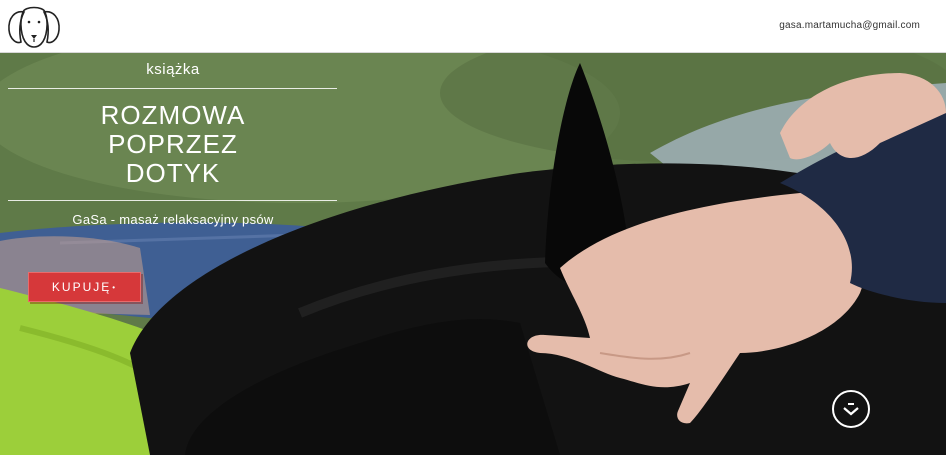 The height and width of the screenshot is (455, 946). Describe the element at coordinates (172, 88) in the screenshot. I see `divider-top` at that location.